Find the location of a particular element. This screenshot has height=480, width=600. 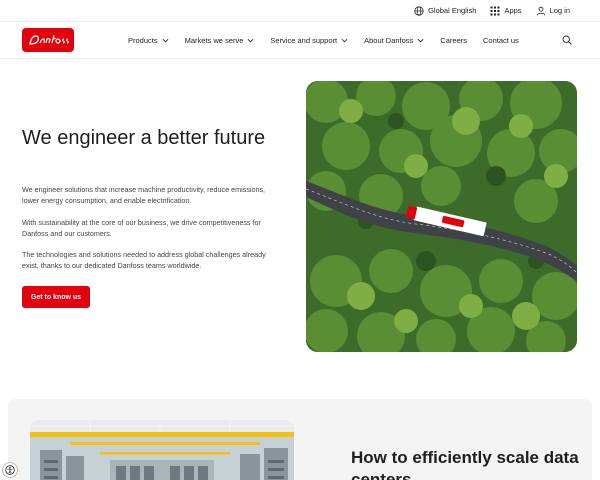

apps-label: Apps is located at coordinates (513, 10).